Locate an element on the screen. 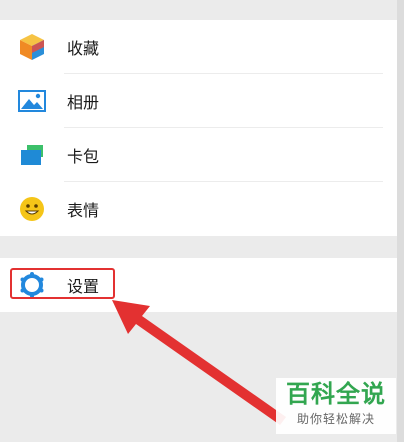 Image resolution: width=404 pixels, height=442 pixels. menu-item-album: 相册 is located at coordinates (198, 101).